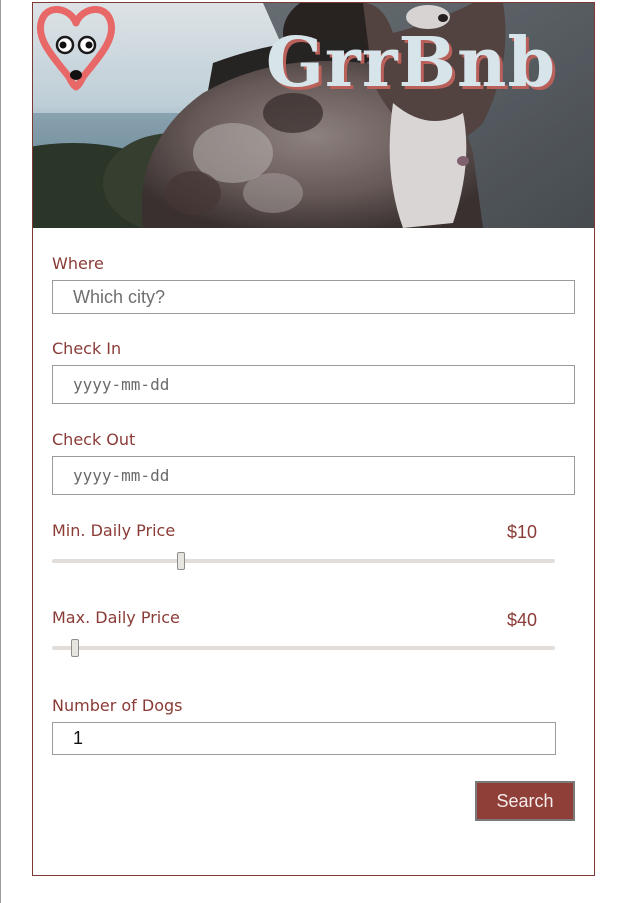 The image size is (623, 903). Describe the element at coordinates (303, 648) in the screenshot. I see `max-price-slider` at that location.